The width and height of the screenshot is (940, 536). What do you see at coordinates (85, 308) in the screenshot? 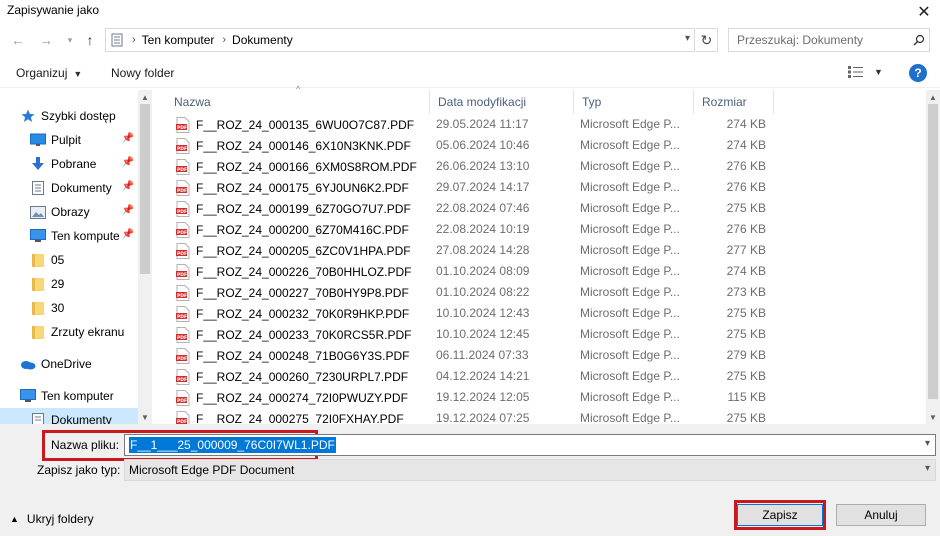
I see `sidebar-item-folder-30: 30` at bounding box center [85, 308].